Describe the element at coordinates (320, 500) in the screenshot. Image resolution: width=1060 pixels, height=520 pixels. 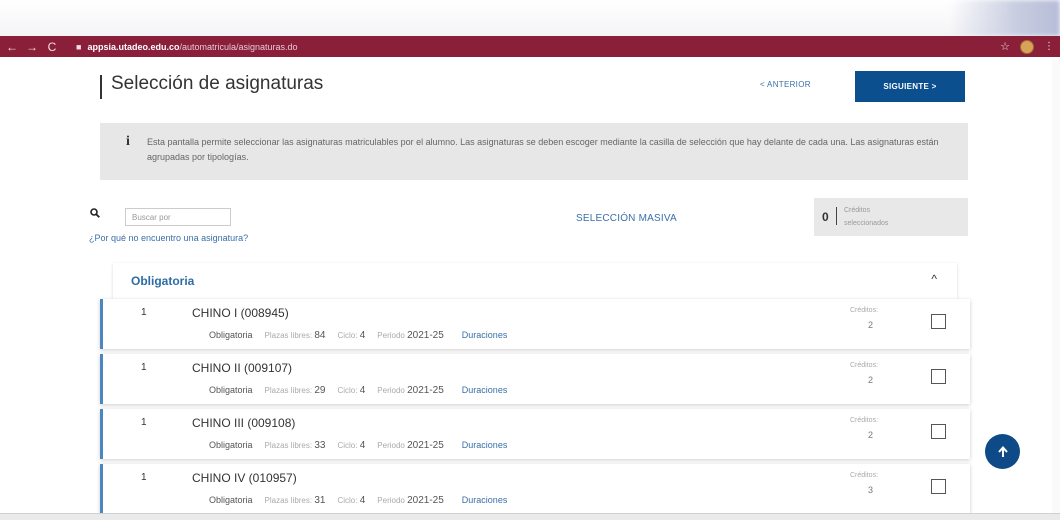
I see `plazas-value: 31` at that location.